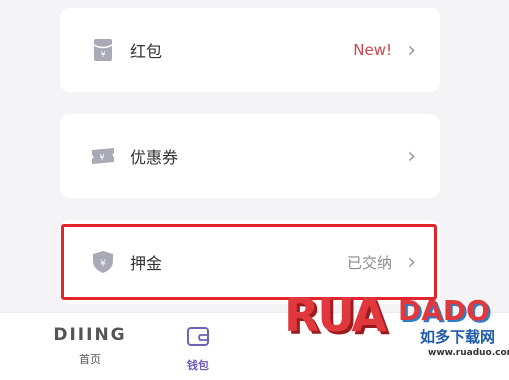  I want to click on tab-label: 钱包, so click(198, 365).